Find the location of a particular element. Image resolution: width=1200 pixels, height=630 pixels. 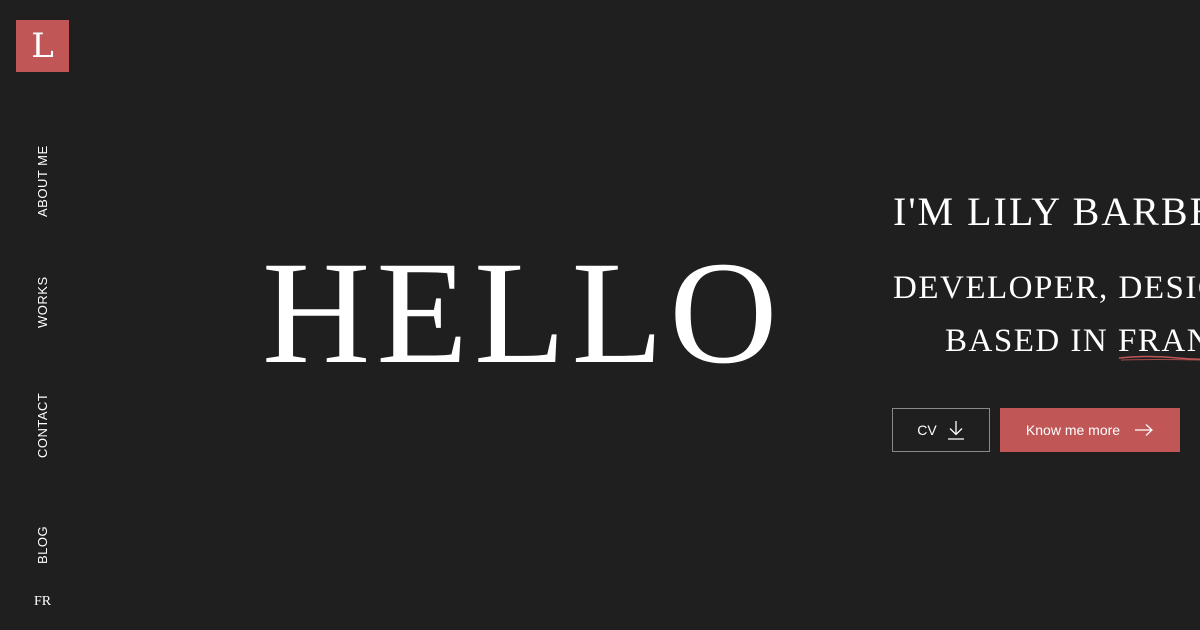

logo: L is located at coordinates (42, 46).